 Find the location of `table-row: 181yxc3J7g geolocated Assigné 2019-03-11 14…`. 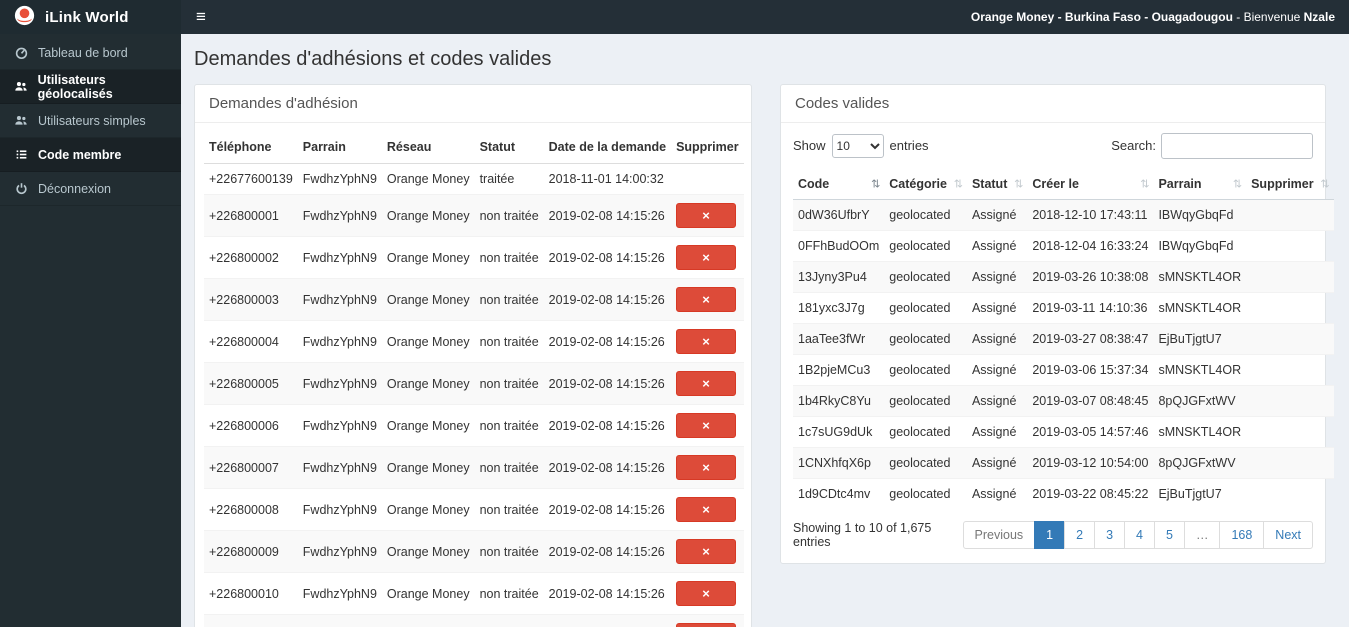

table-row: 181yxc3J7g geolocated Assigné 2019-03-11 14… is located at coordinates (1063, 308).